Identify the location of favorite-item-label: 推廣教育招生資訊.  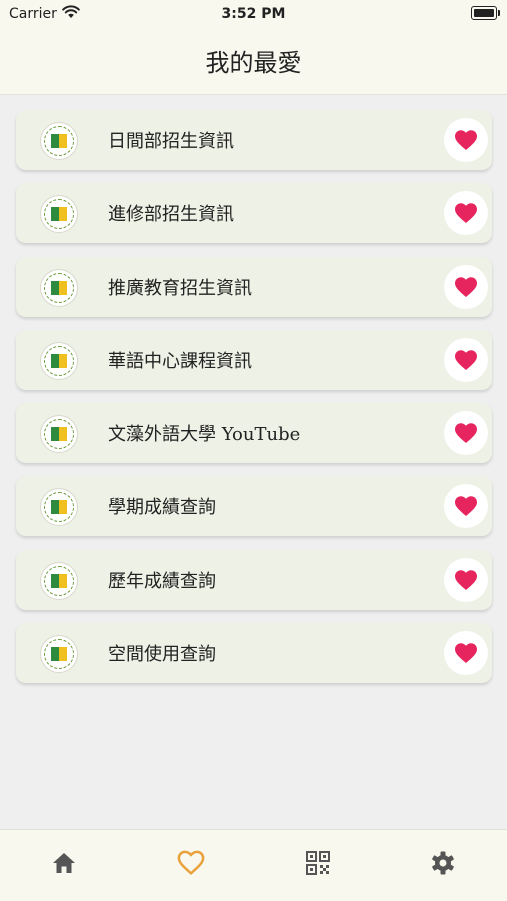
(180, 288).